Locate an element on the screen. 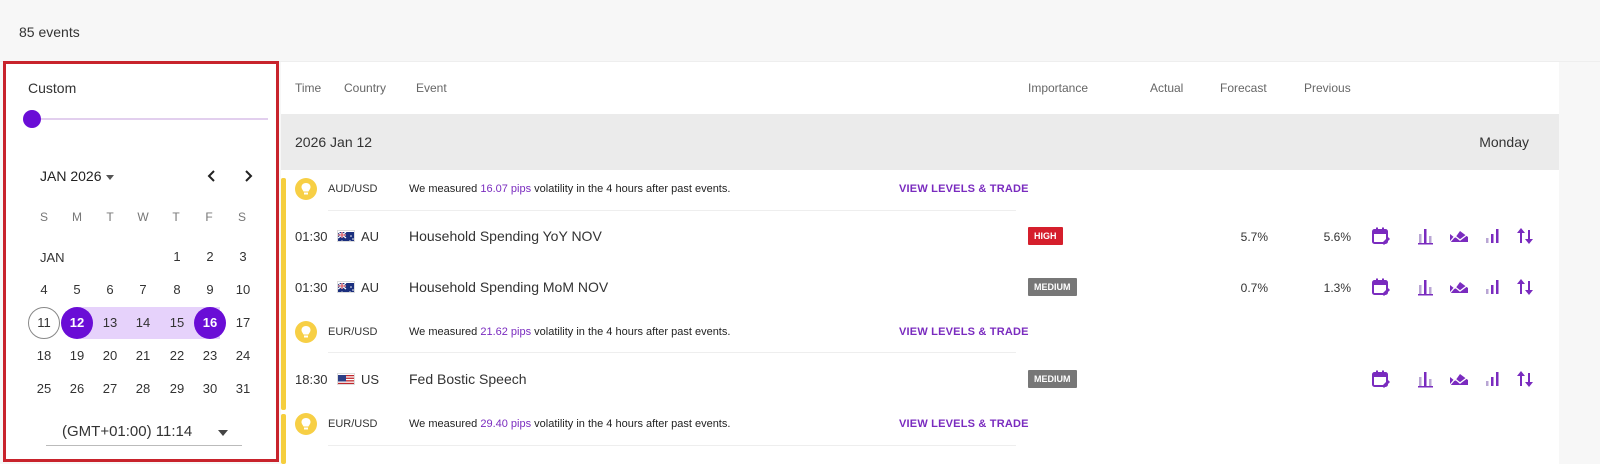 The width and height of the screenshot is (1600, 464). chevron-left-icon is located at coordinates (211, 176).